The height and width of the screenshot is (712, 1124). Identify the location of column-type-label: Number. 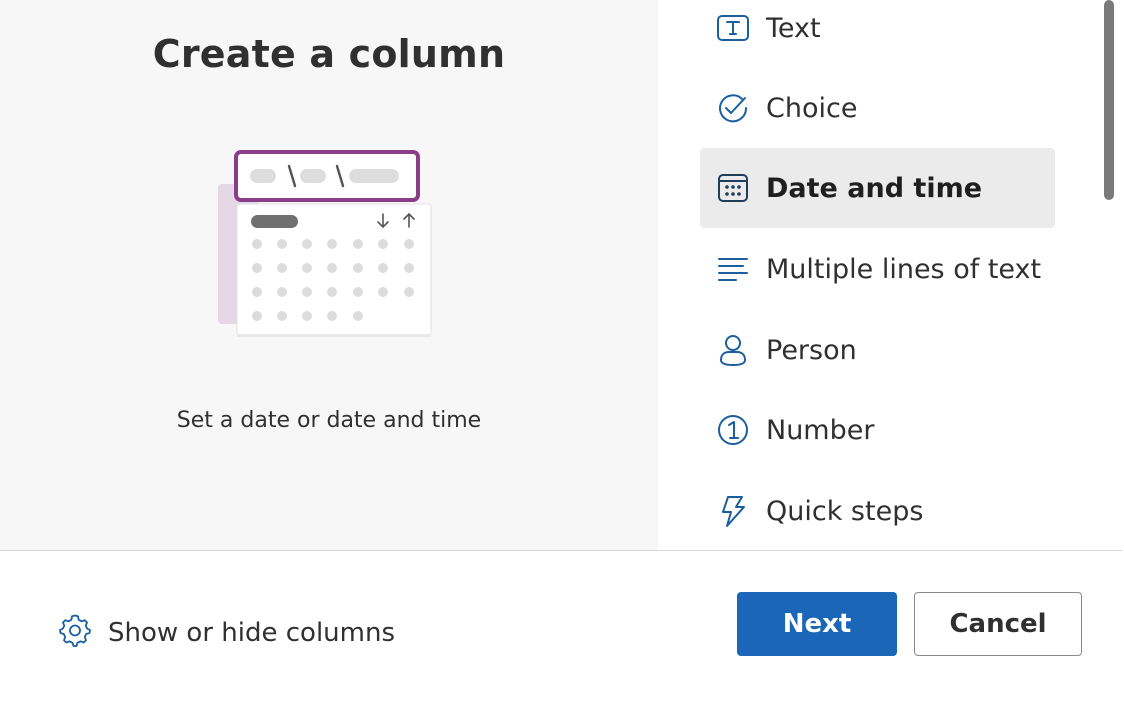
(820, 430).